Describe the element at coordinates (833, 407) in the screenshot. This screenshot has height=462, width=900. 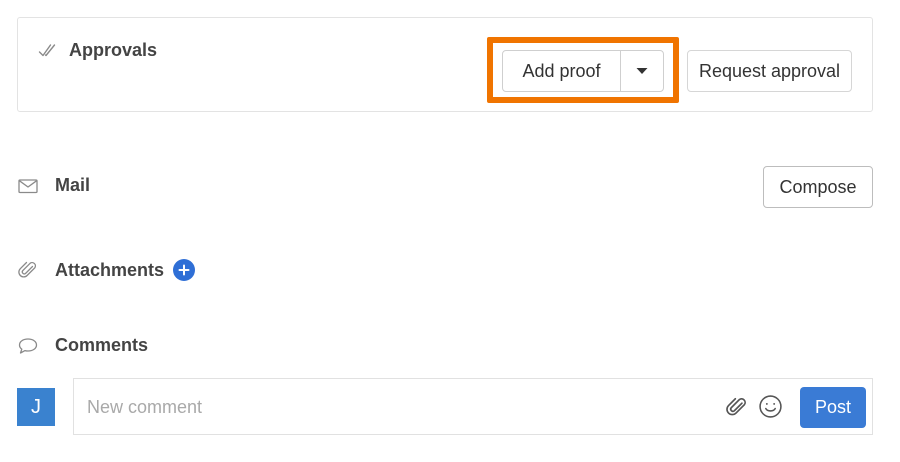
I see `post-button: Post` at that location.